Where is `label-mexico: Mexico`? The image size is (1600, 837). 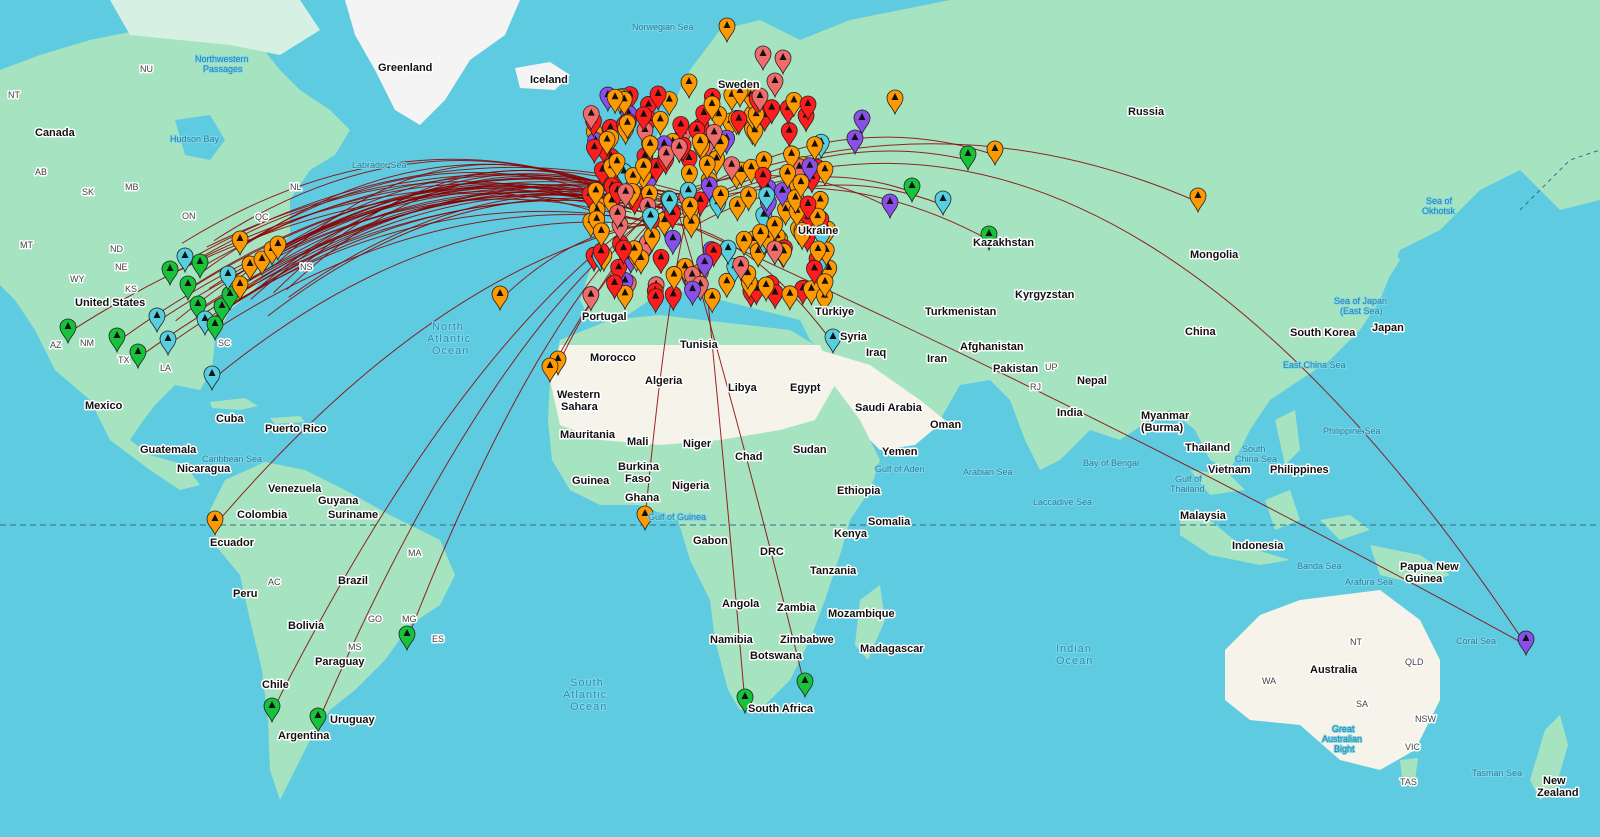
label-mexico: Mexico is located at coordinates (104, 406).